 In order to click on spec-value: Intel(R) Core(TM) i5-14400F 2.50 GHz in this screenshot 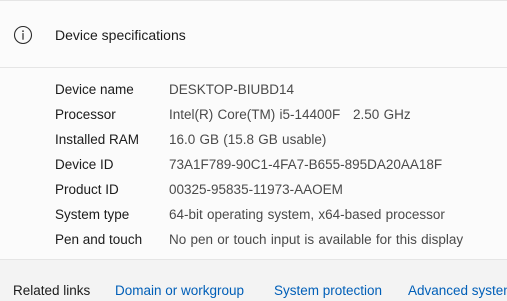, I will do `click(290, 114)`.